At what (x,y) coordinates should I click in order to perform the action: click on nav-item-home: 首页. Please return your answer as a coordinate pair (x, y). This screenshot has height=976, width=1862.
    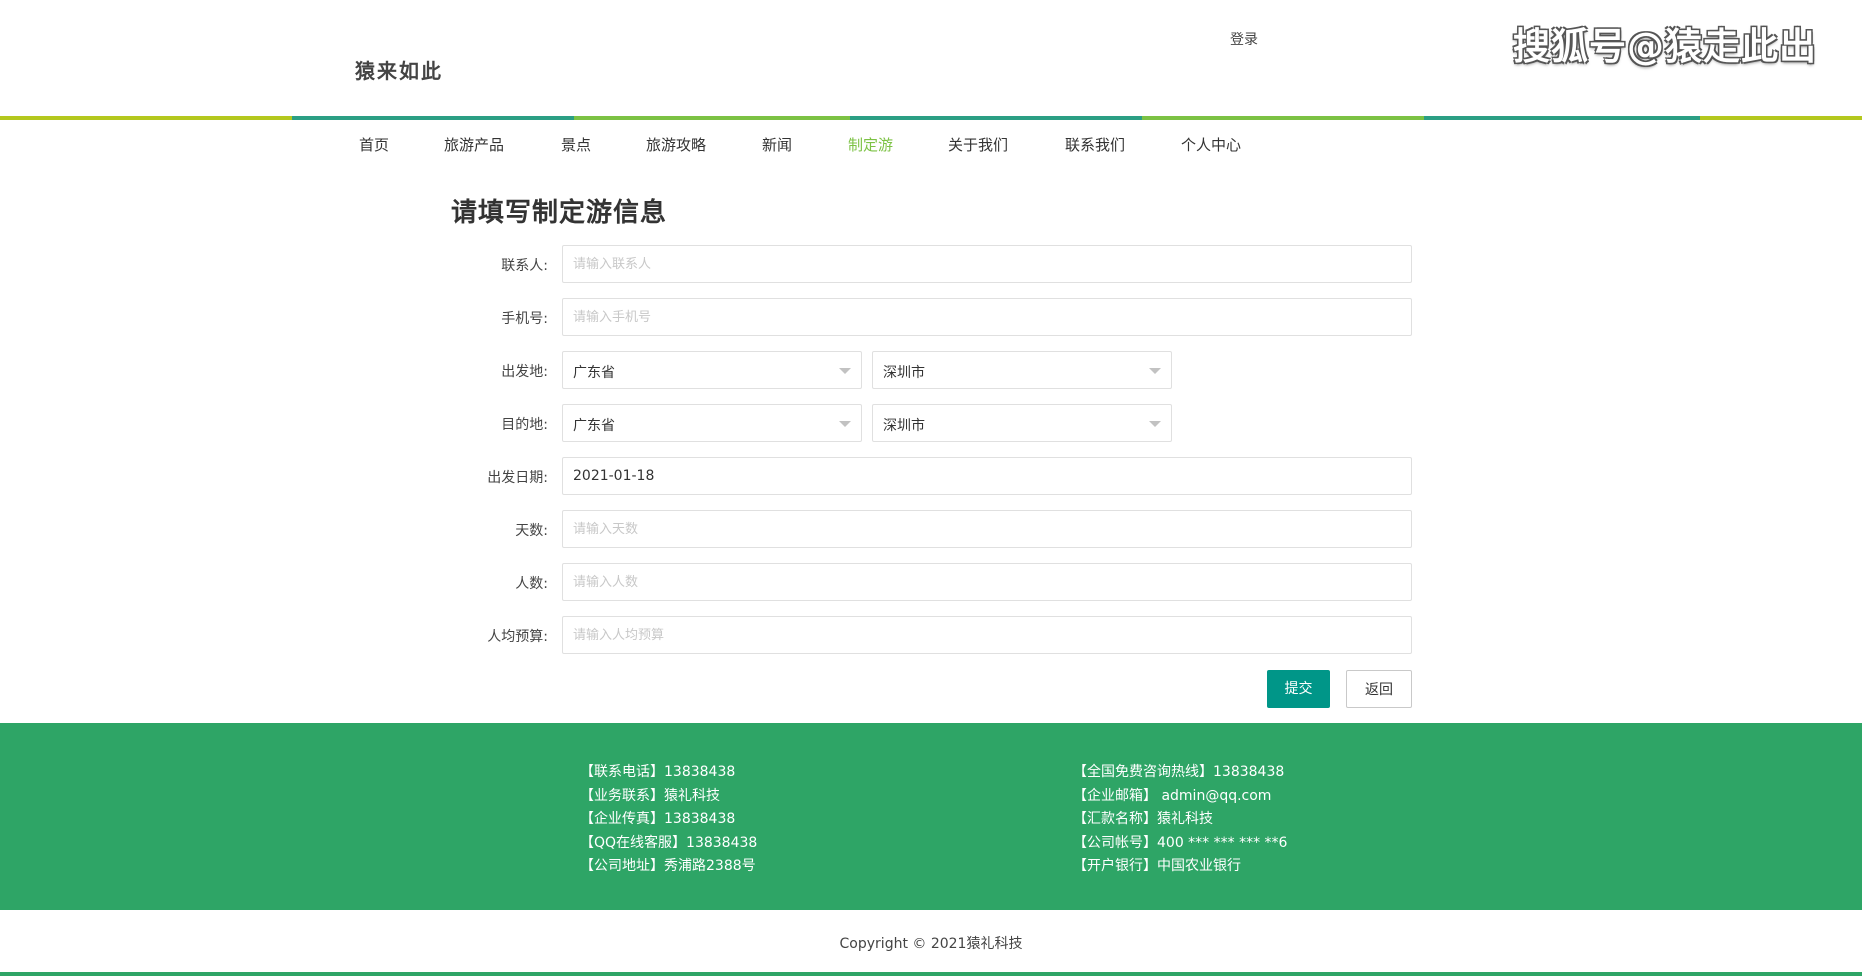
    Looking at the image, I should click on (374, 144).